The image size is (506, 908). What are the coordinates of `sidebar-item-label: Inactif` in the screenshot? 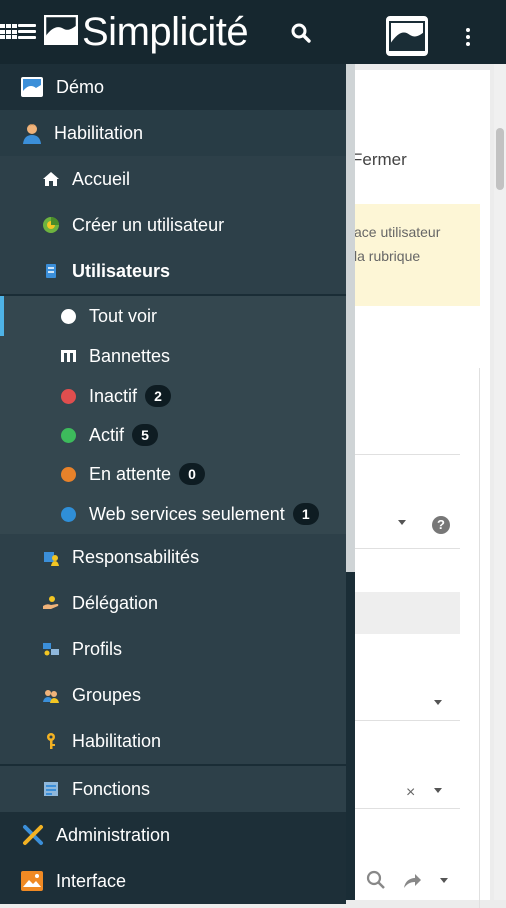 It's located at (113, 395).